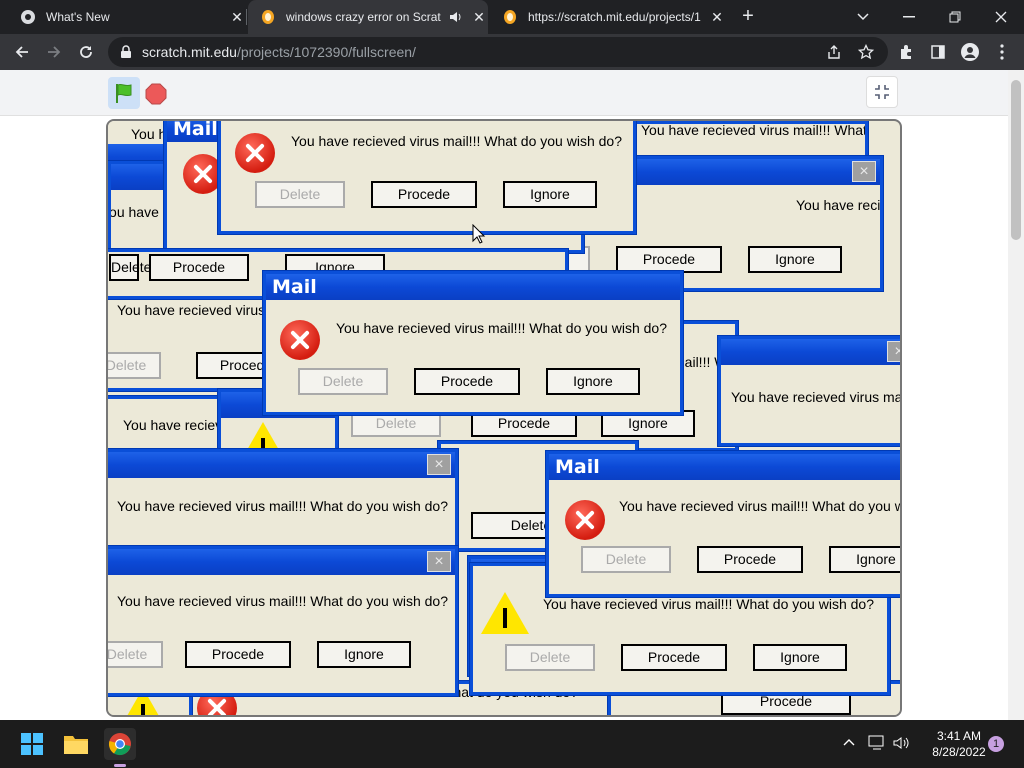  I want to click on new-tab-button: +, so click(748, 17).